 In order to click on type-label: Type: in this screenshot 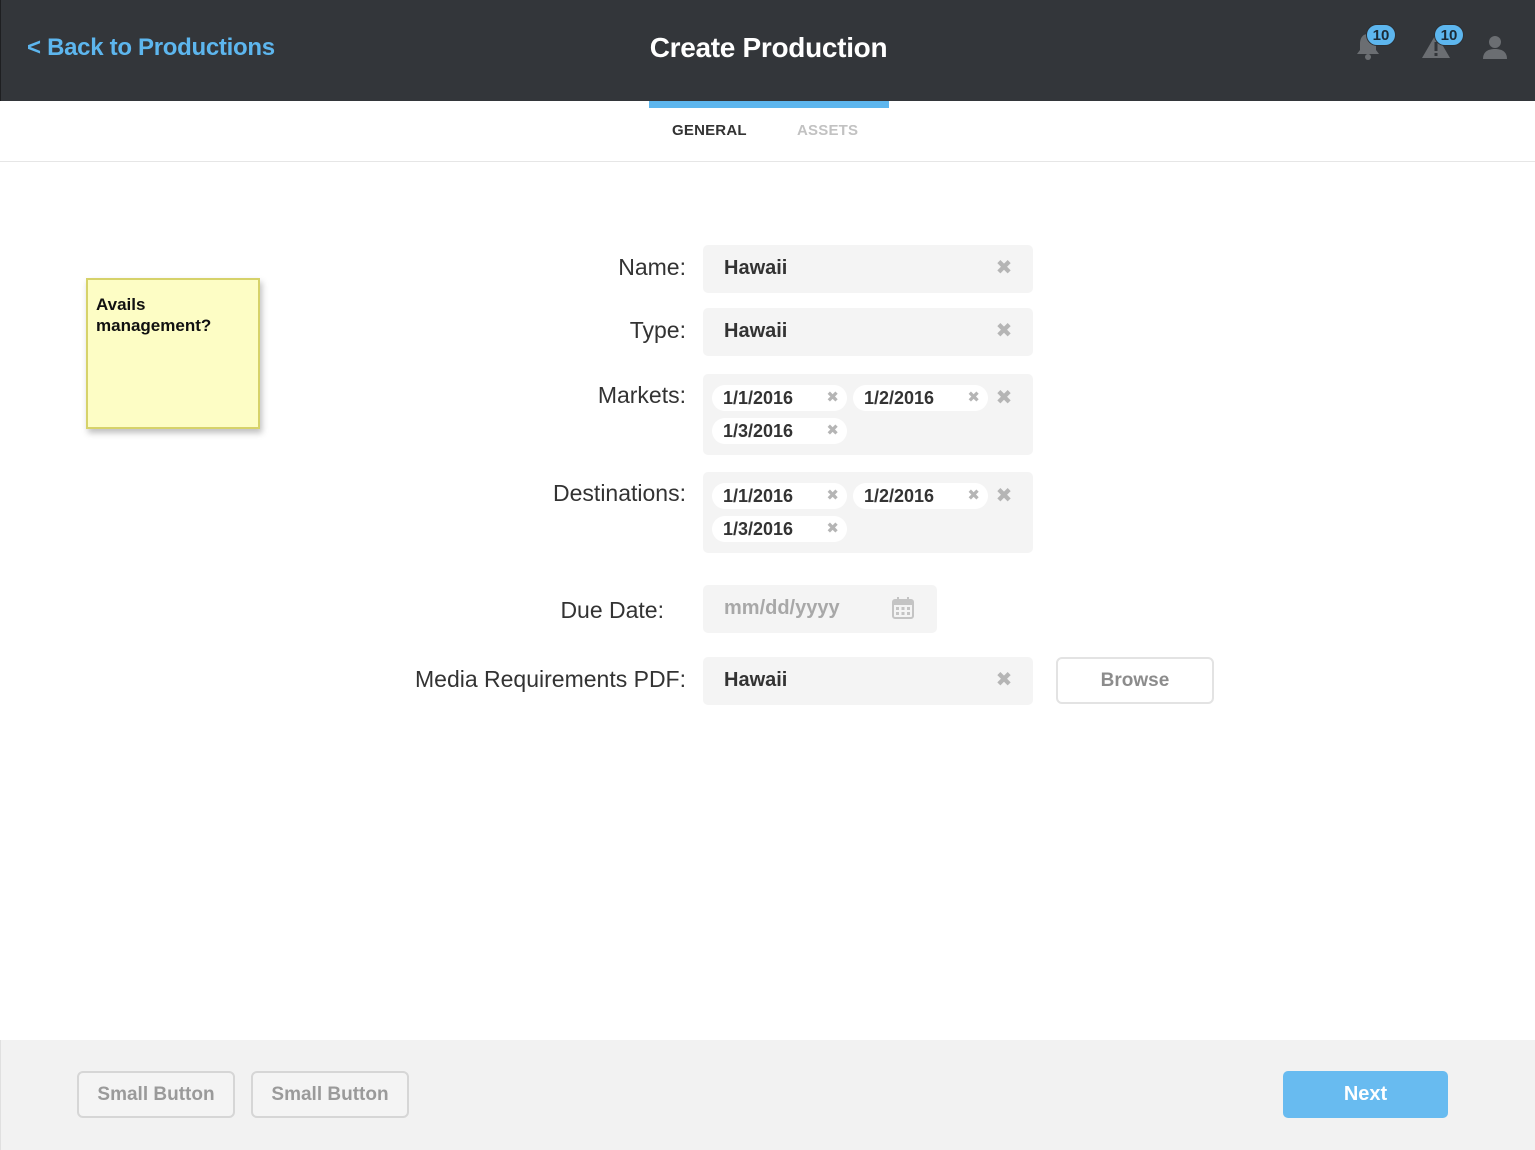, I will do `click(657, 330)`.